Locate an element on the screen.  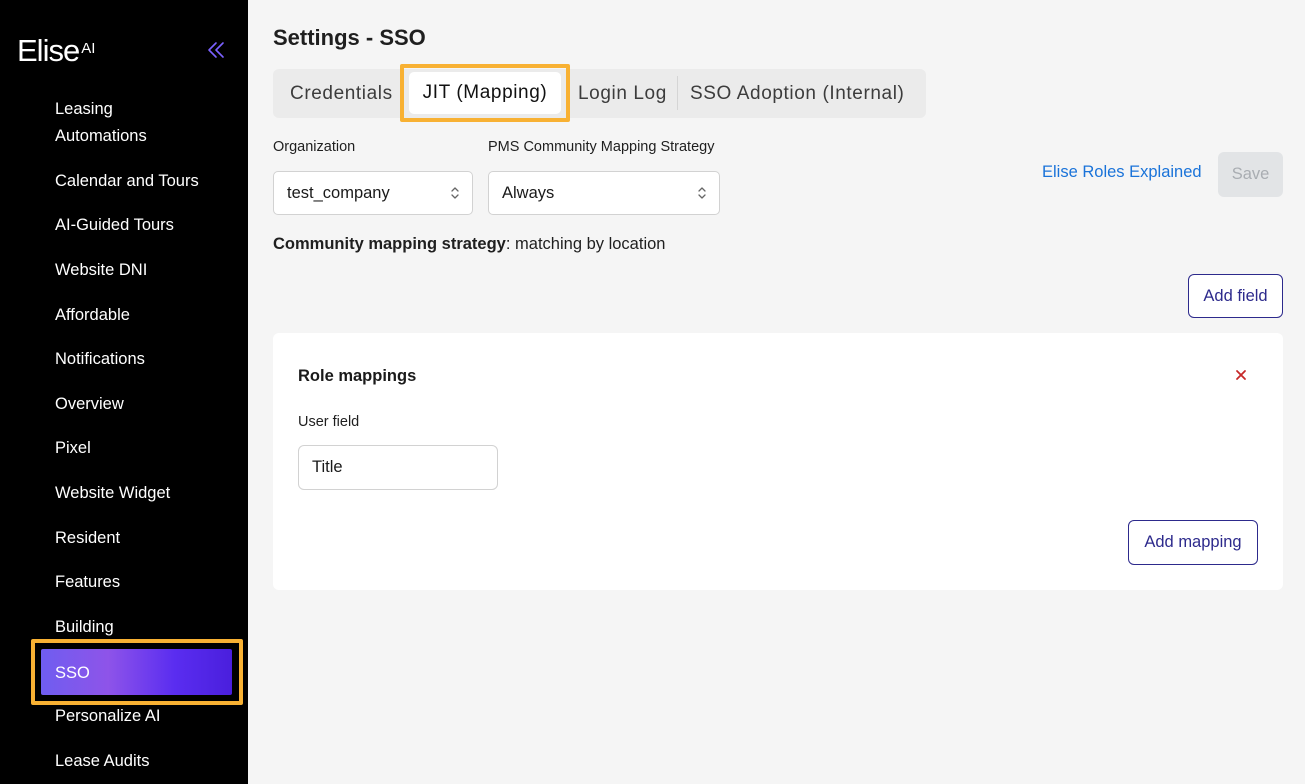
user-field-input: Title is located at coordinates (398, 467).